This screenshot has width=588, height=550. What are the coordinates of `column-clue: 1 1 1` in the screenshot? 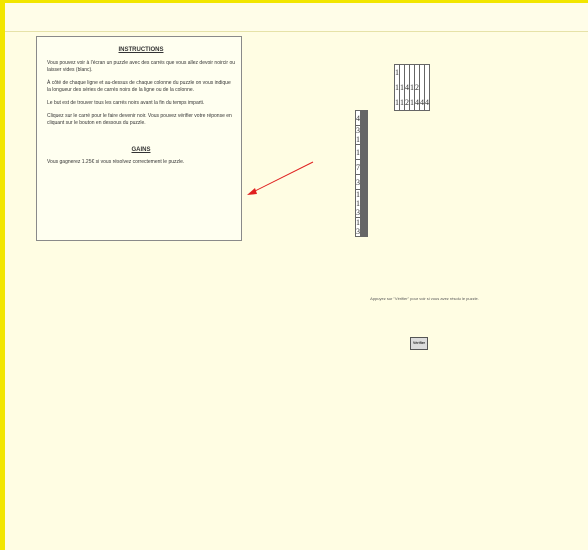 It's located at (397, 87).